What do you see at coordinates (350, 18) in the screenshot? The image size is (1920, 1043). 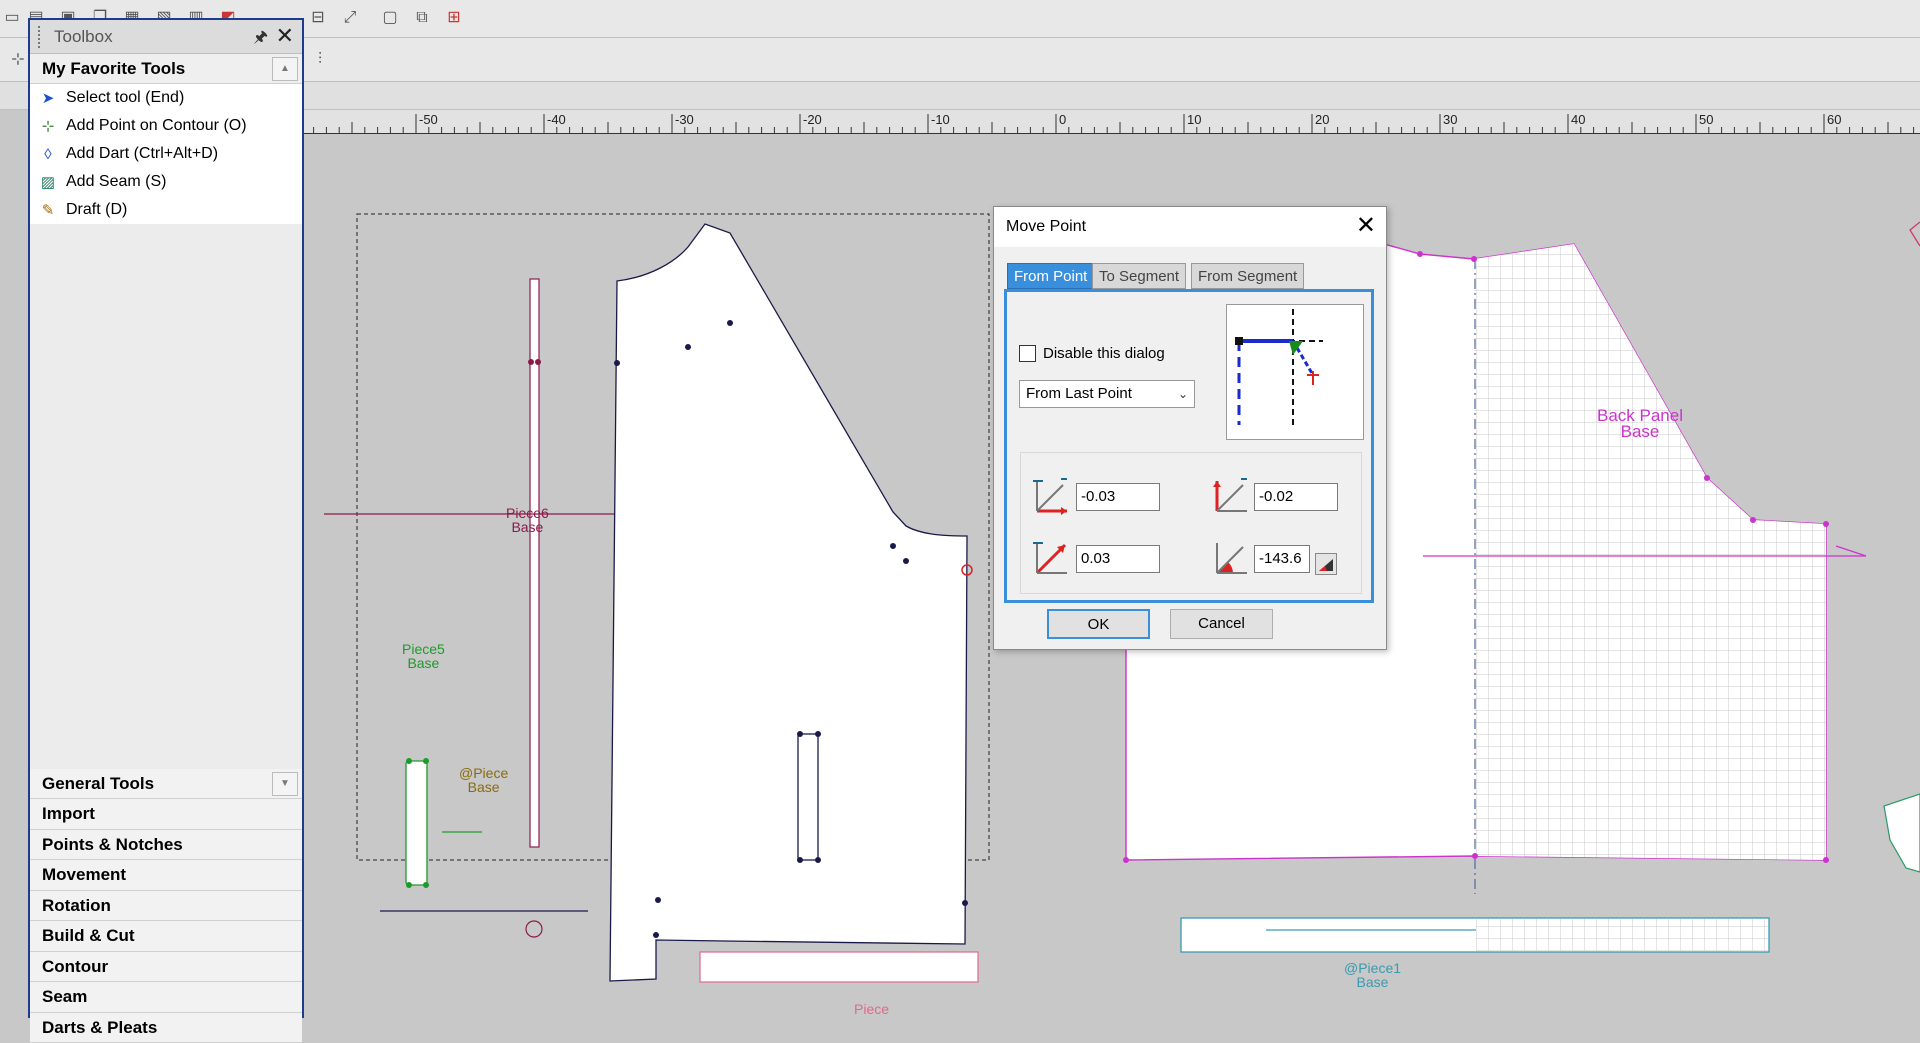 I see `measure-icon: ⤢` at bounding box center [350, 18].